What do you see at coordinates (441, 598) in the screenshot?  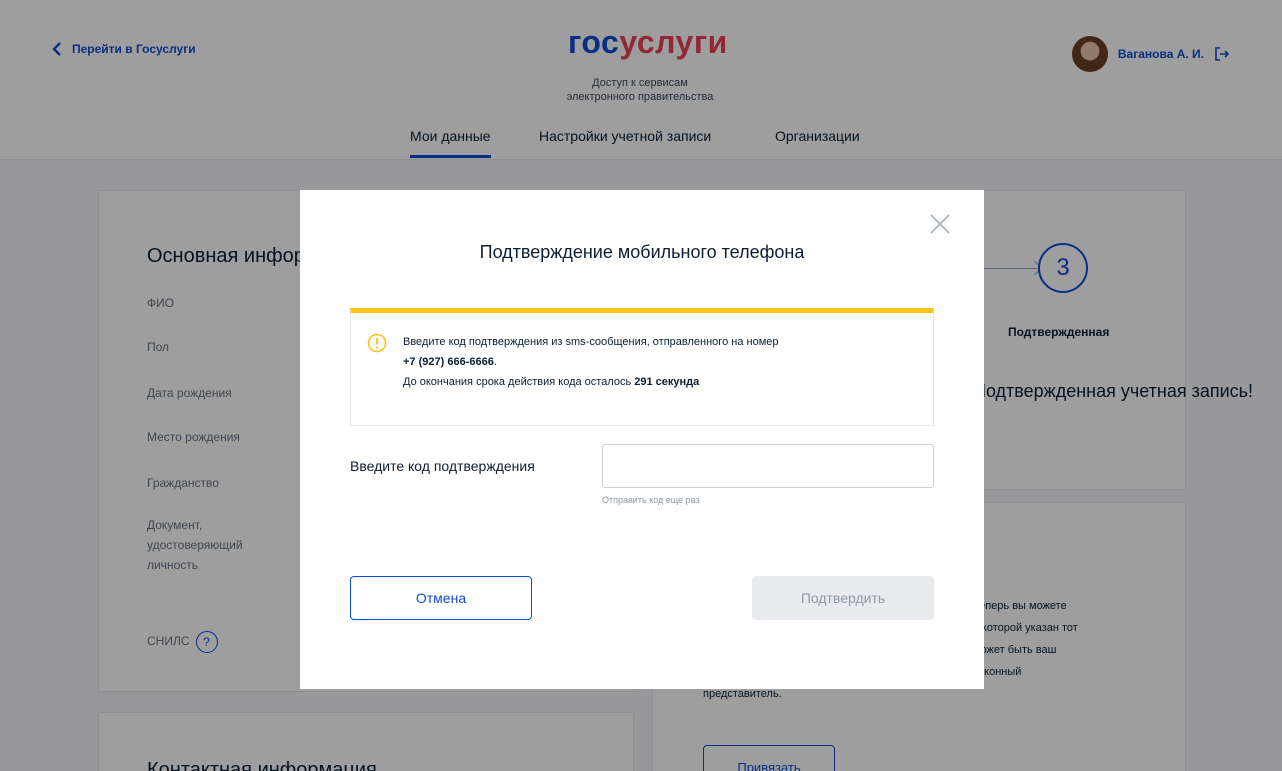 I see `cancel-button: Отмена` at bounding box center [441, 598].